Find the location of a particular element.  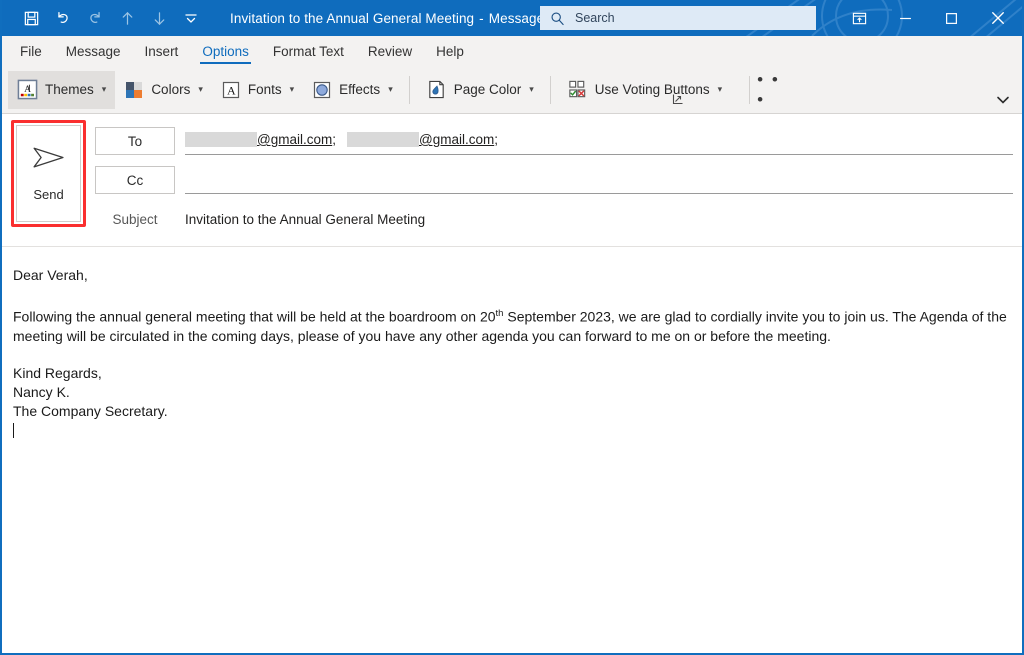

fonts-button-label: Fonts is located at coordinates (264, 89).